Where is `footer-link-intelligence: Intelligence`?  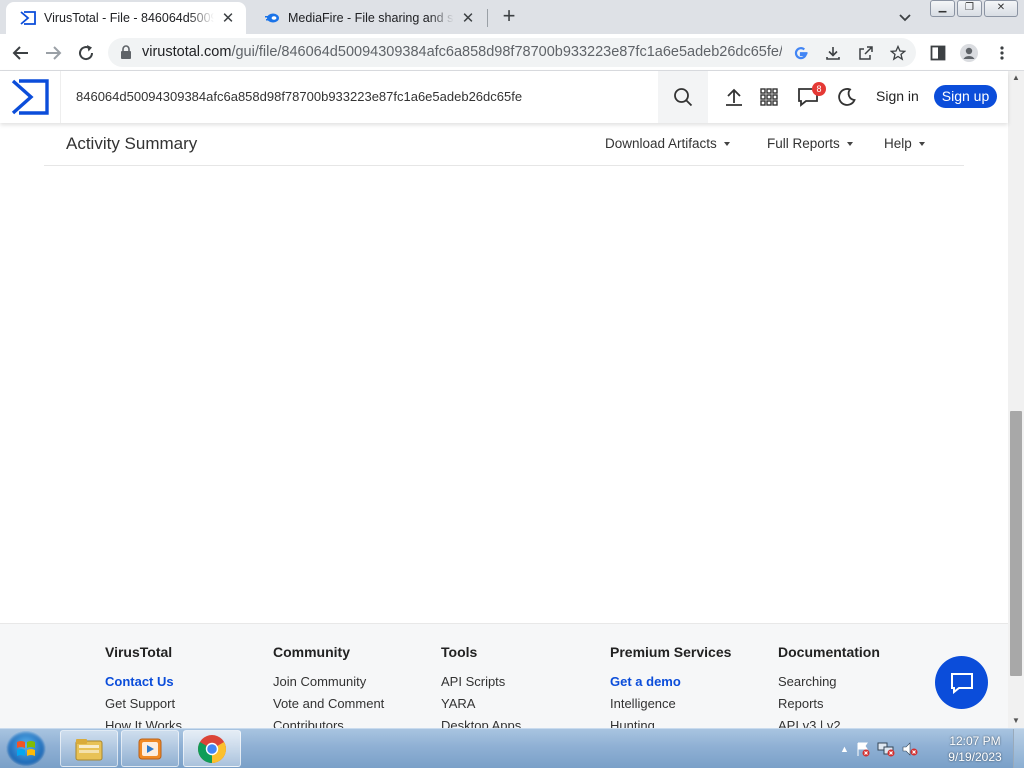 footer-link-intelligence: Intelligence is located at coordinates (690, 703).